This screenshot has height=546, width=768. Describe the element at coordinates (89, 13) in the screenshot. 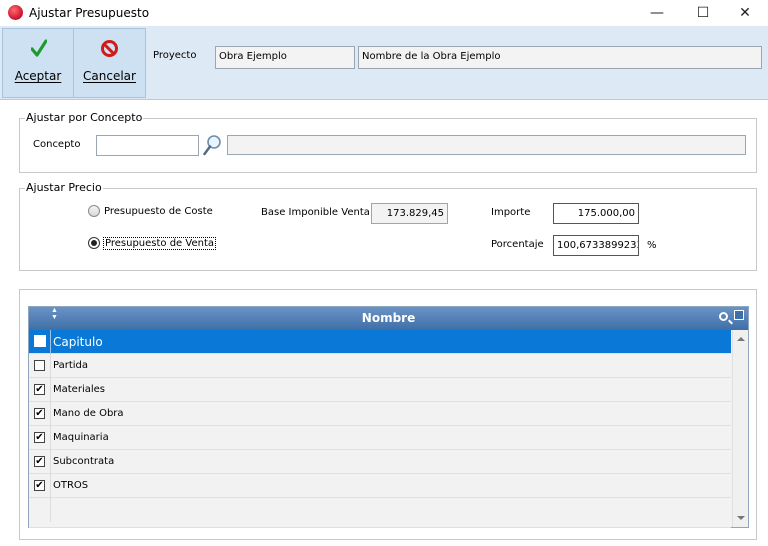

I see `window-title: Ajustar Presupuesto` at that location.